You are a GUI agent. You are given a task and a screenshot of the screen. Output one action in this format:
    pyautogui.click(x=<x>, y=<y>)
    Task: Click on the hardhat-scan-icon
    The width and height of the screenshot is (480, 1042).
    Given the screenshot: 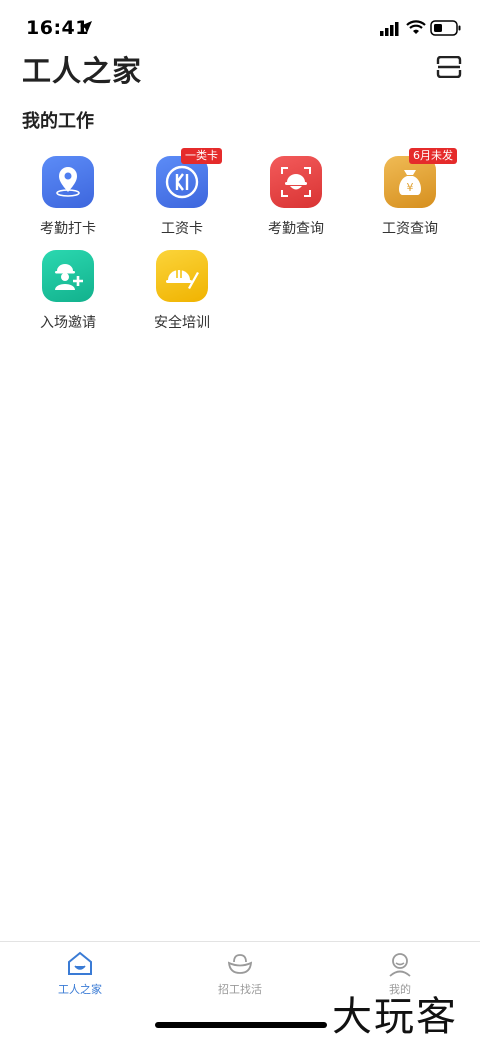 What is the action you would take?
    pyautogui.click(x=296, y=182)
    